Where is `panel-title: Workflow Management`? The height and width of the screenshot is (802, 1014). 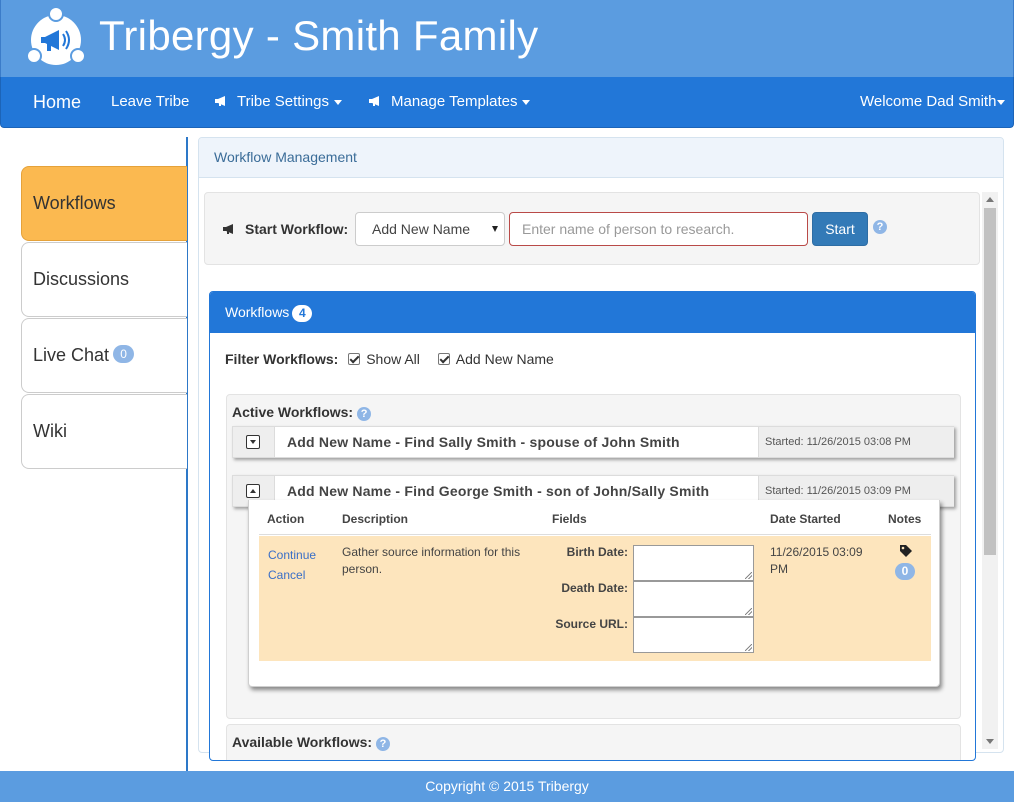
panel-title: Workflow Management is located at coordinates (601, 158).